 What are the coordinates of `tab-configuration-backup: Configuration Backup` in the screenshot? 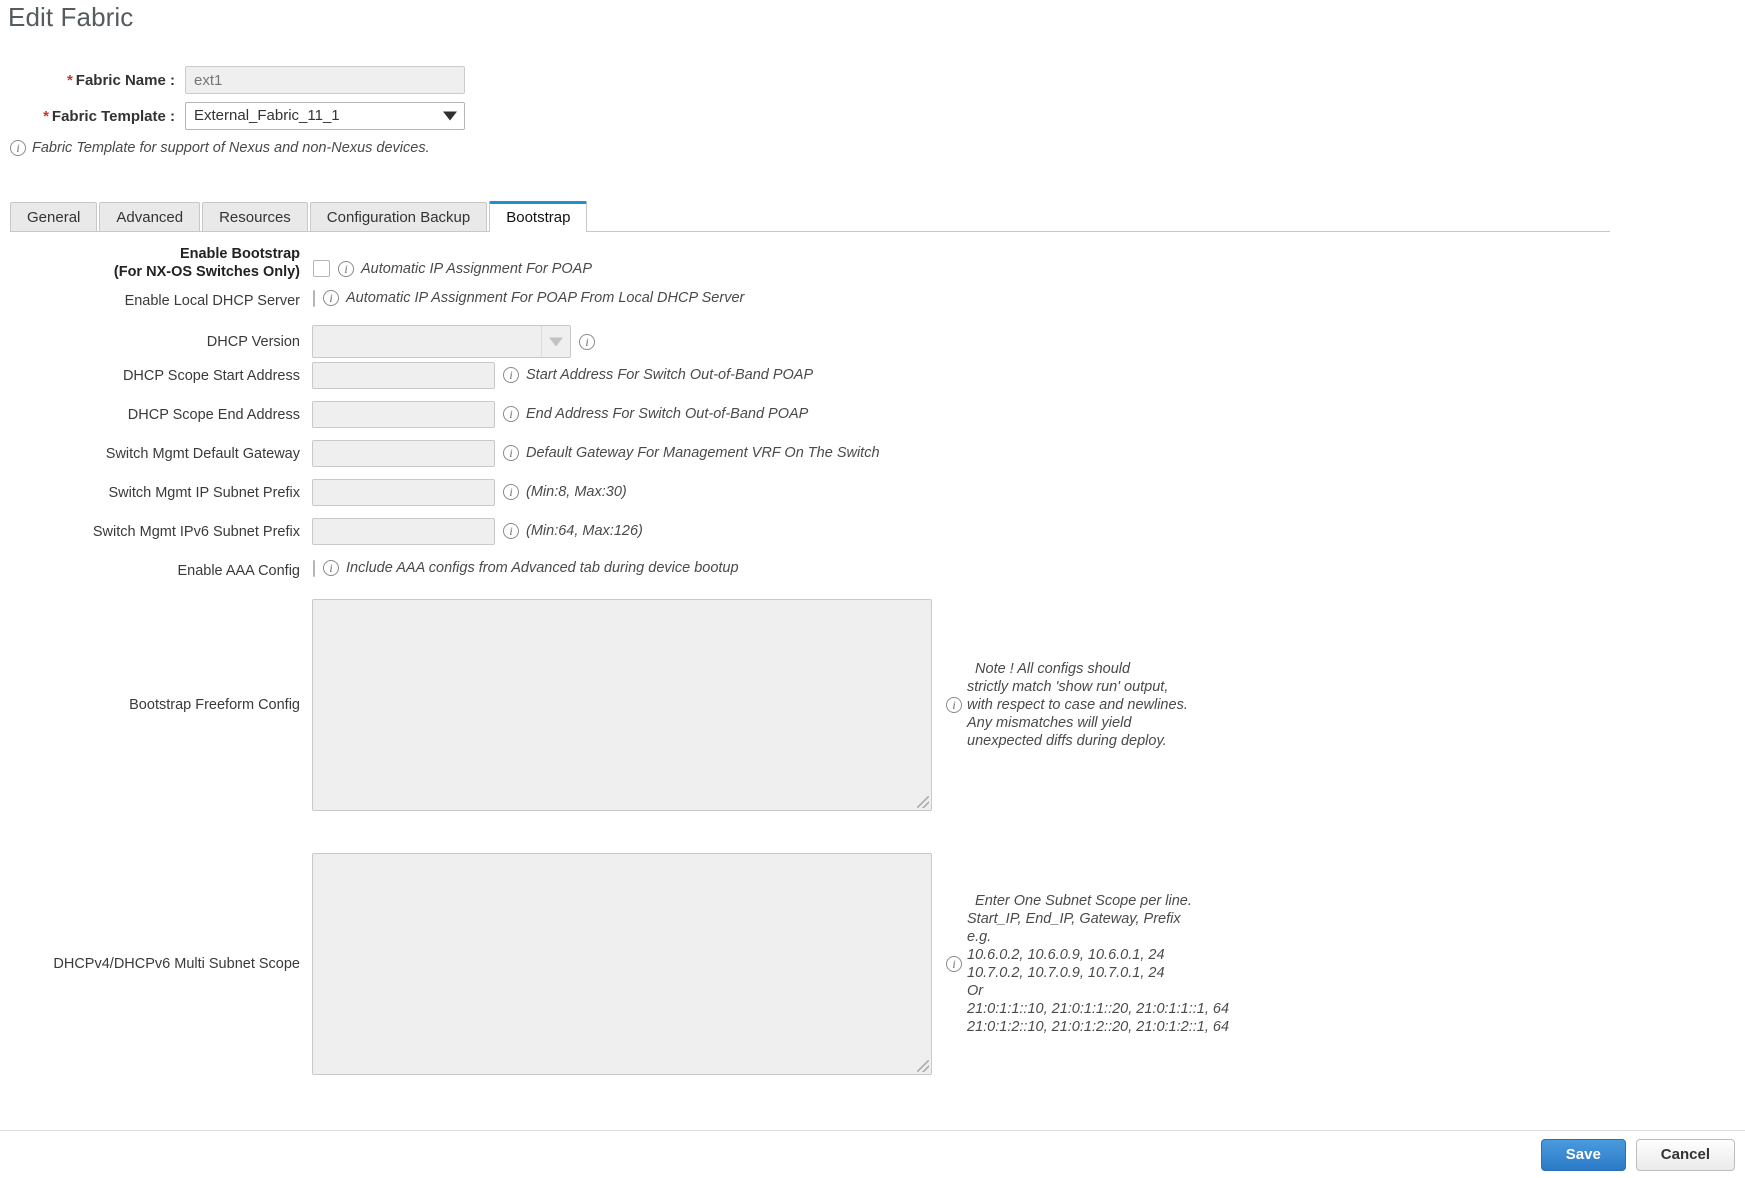 It's located at (398, 216).